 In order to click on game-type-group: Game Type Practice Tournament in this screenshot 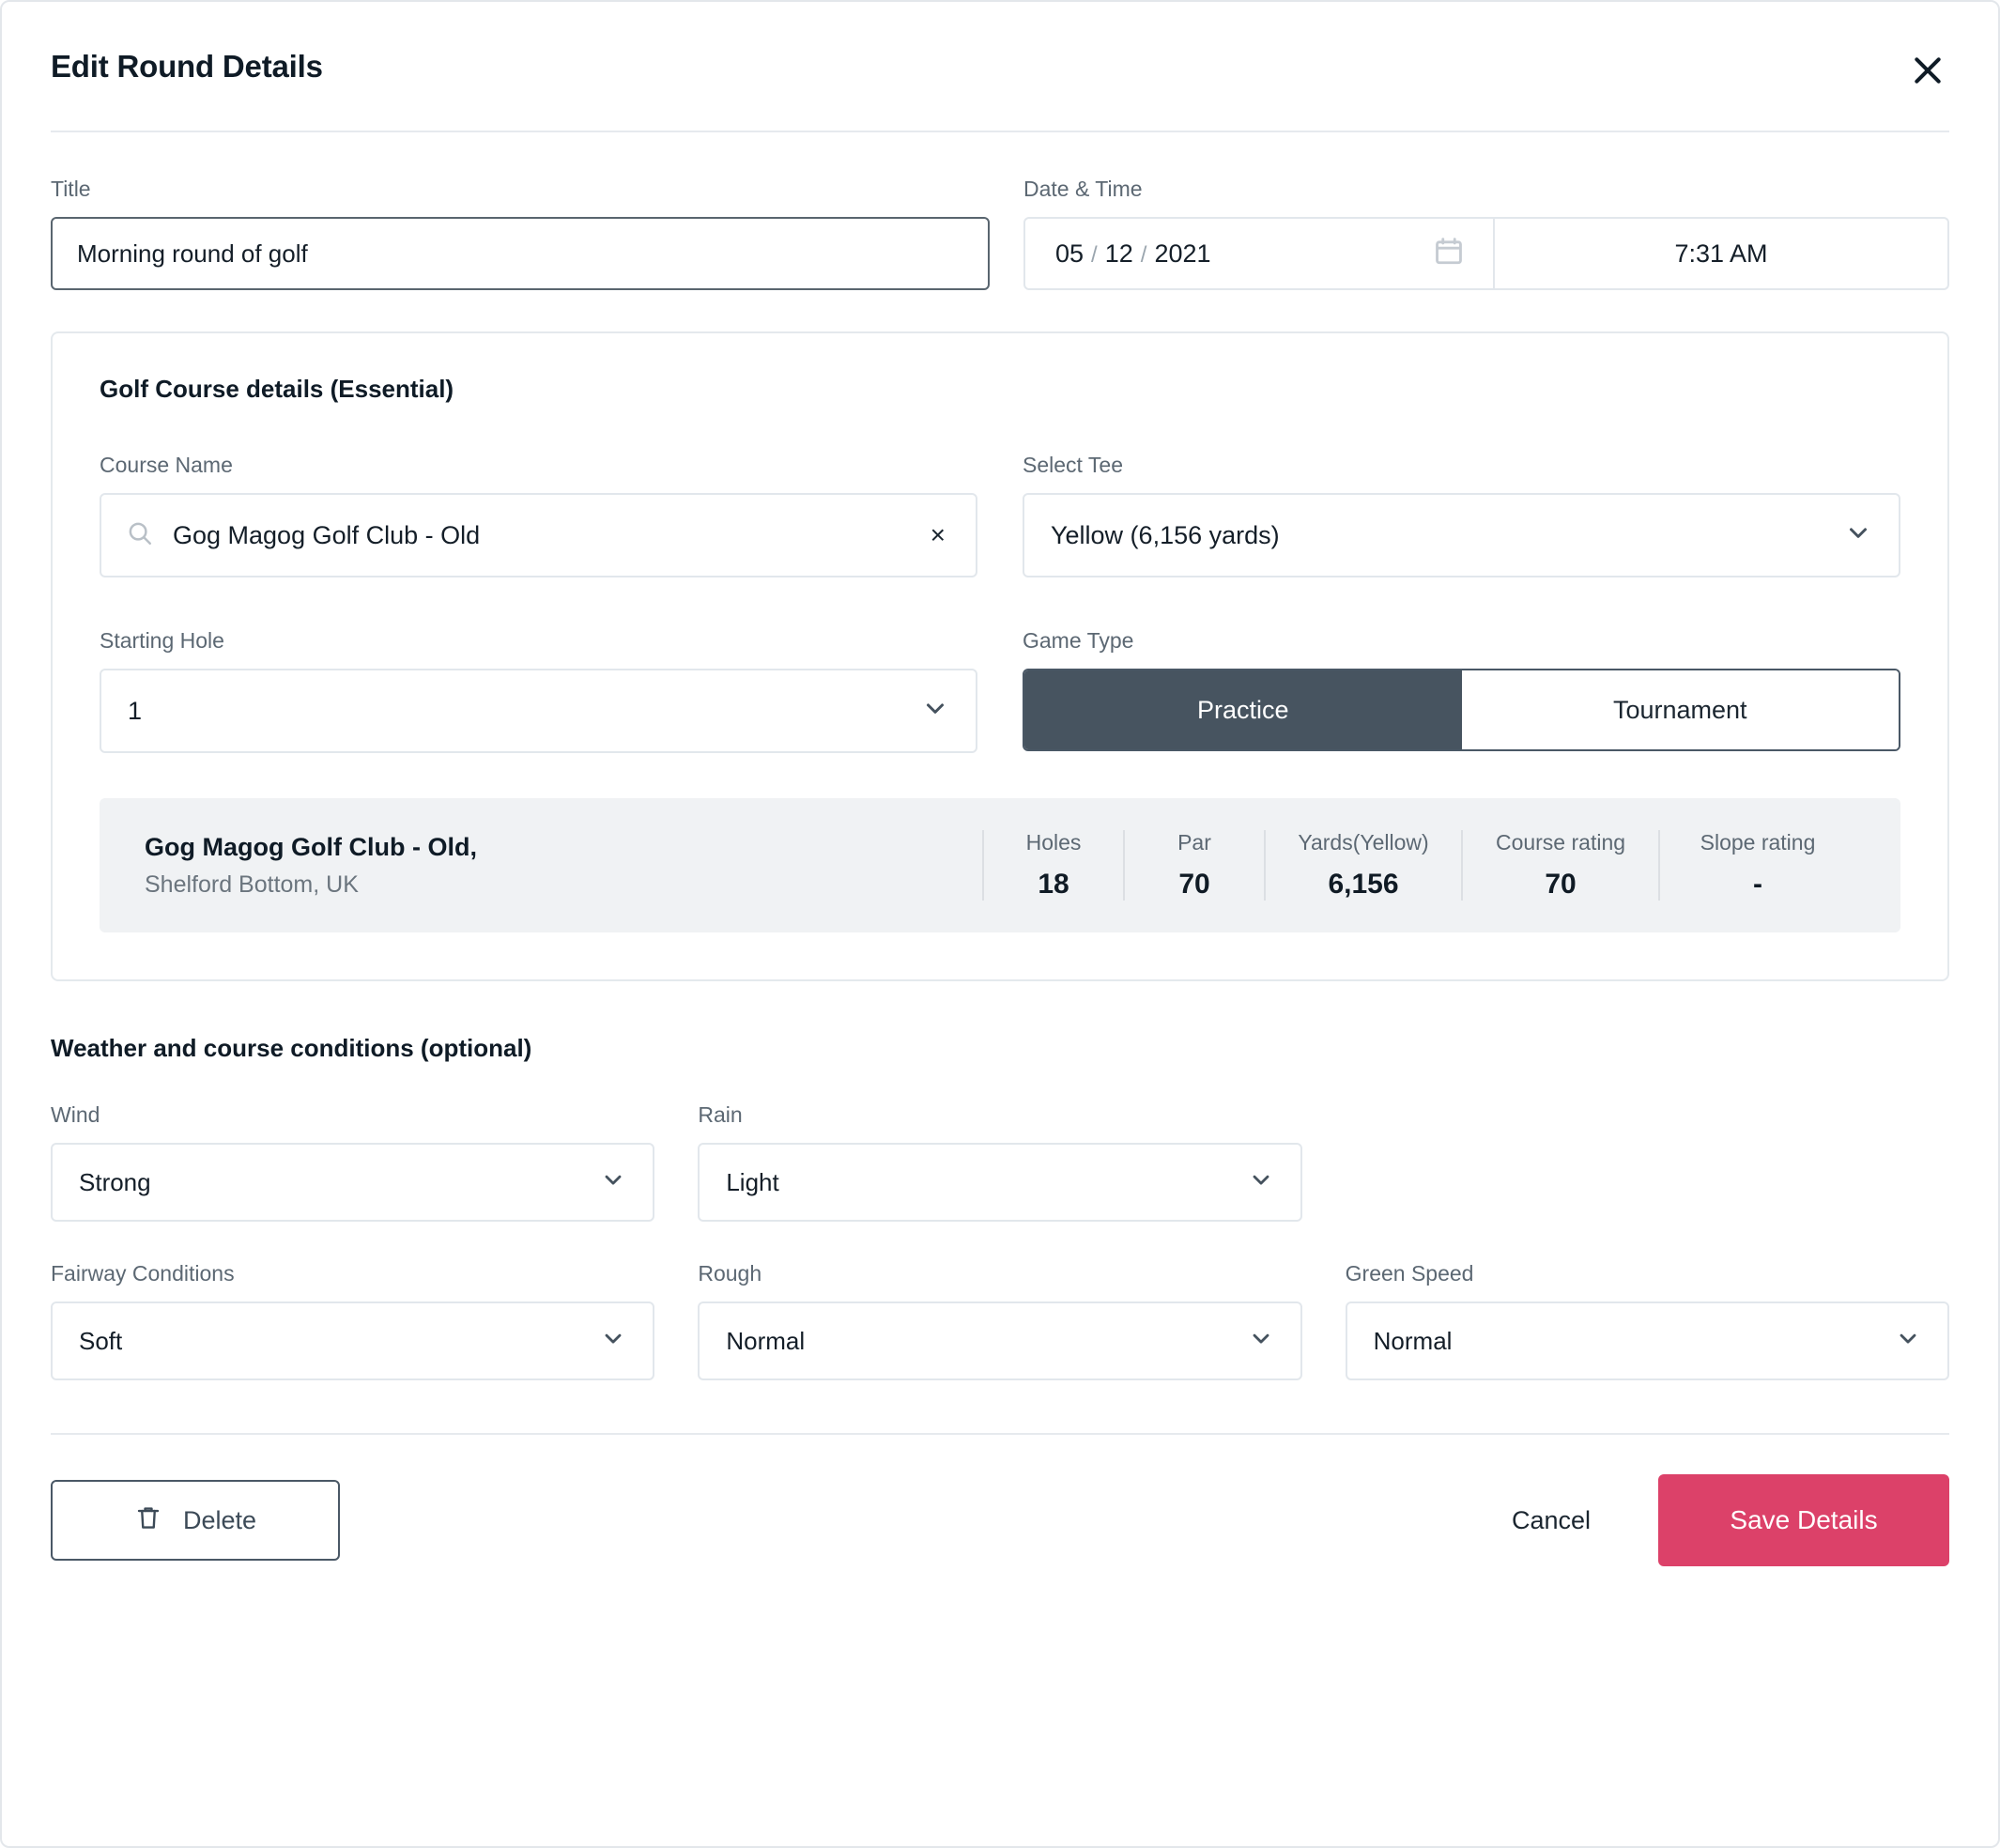, I will do `click(1461, 690)`.